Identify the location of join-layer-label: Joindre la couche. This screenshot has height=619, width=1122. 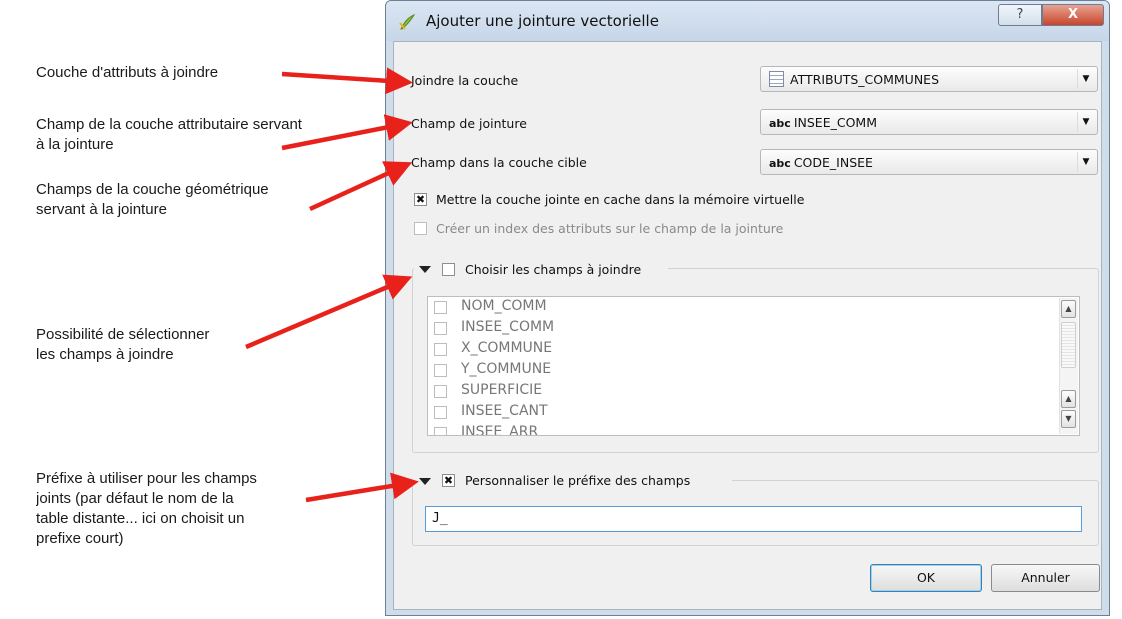
(465, 80).